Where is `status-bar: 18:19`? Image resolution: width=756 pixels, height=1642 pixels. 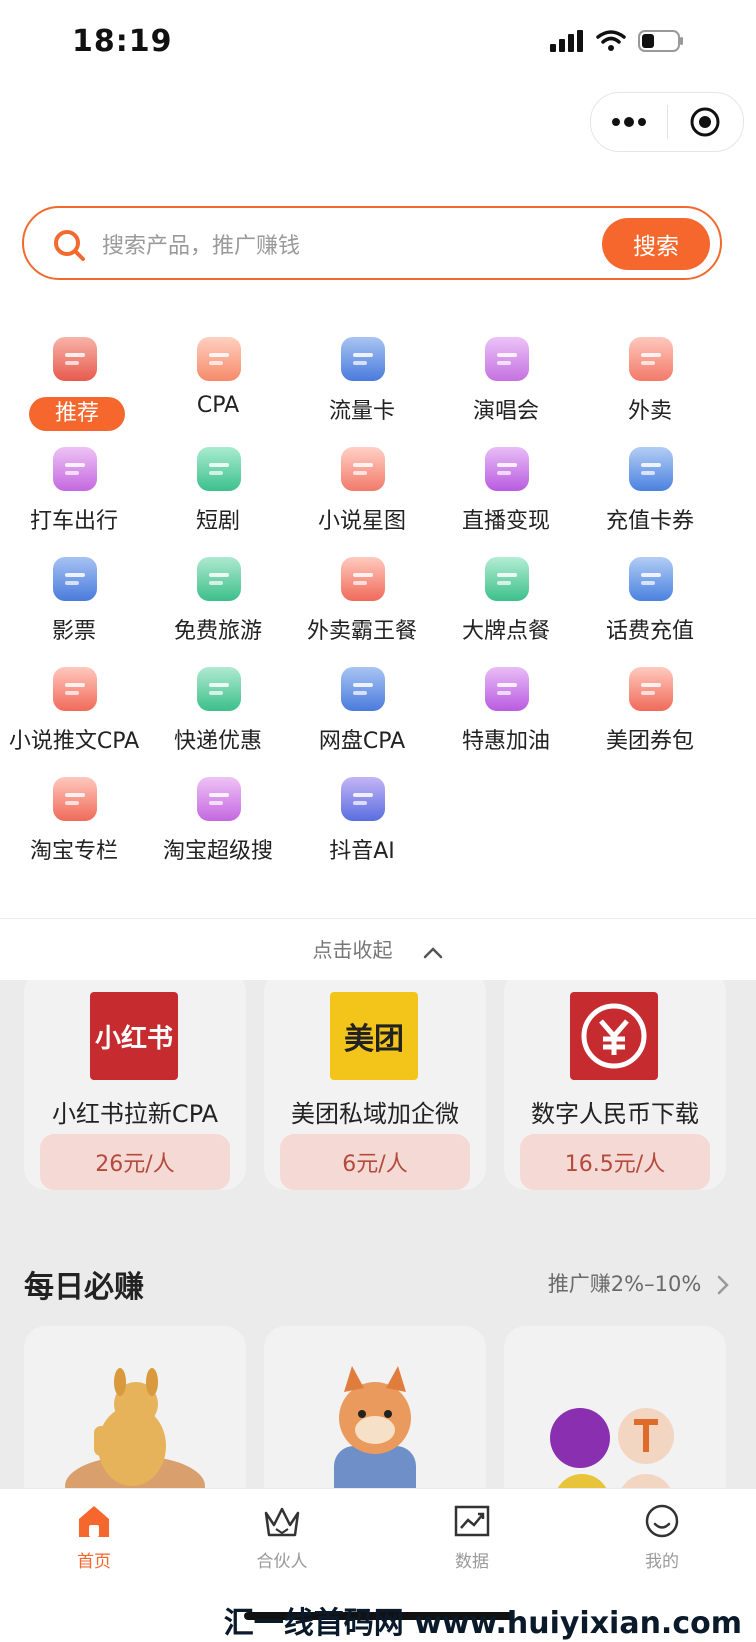 status-bar: 18:19 is located at coordinates (378, 45).